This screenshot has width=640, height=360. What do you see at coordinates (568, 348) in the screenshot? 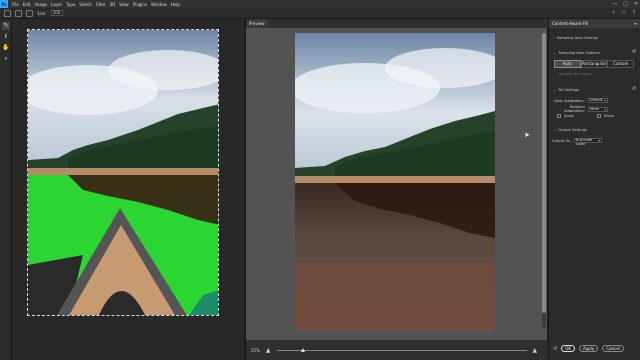
I see `ok-button: OK` at bounding box center [568, 348].